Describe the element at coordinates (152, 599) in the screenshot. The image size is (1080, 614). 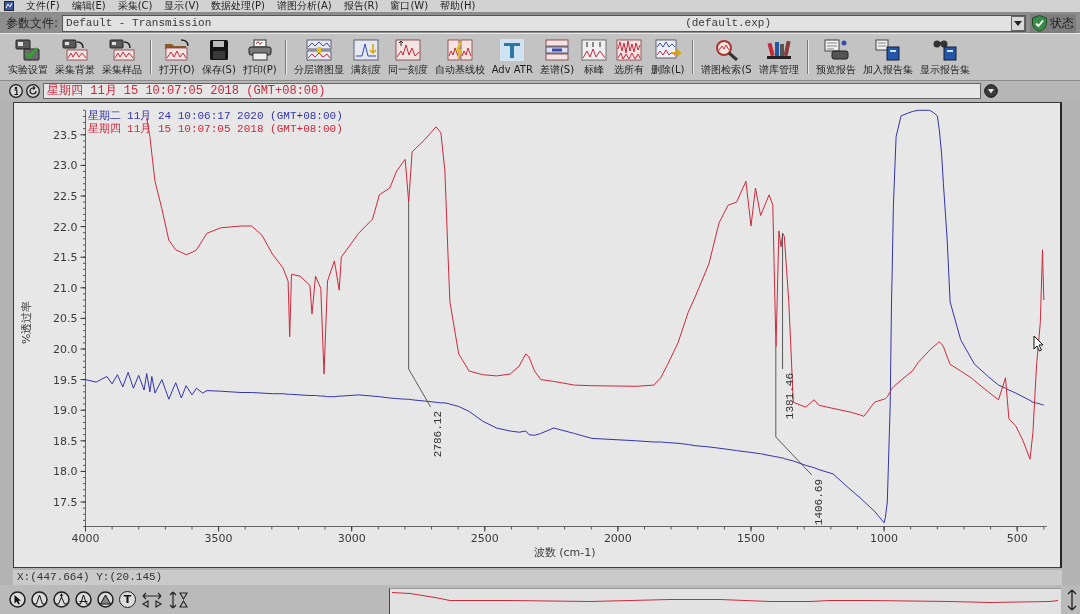
I see `horizontal-arrows-icon` at that location.